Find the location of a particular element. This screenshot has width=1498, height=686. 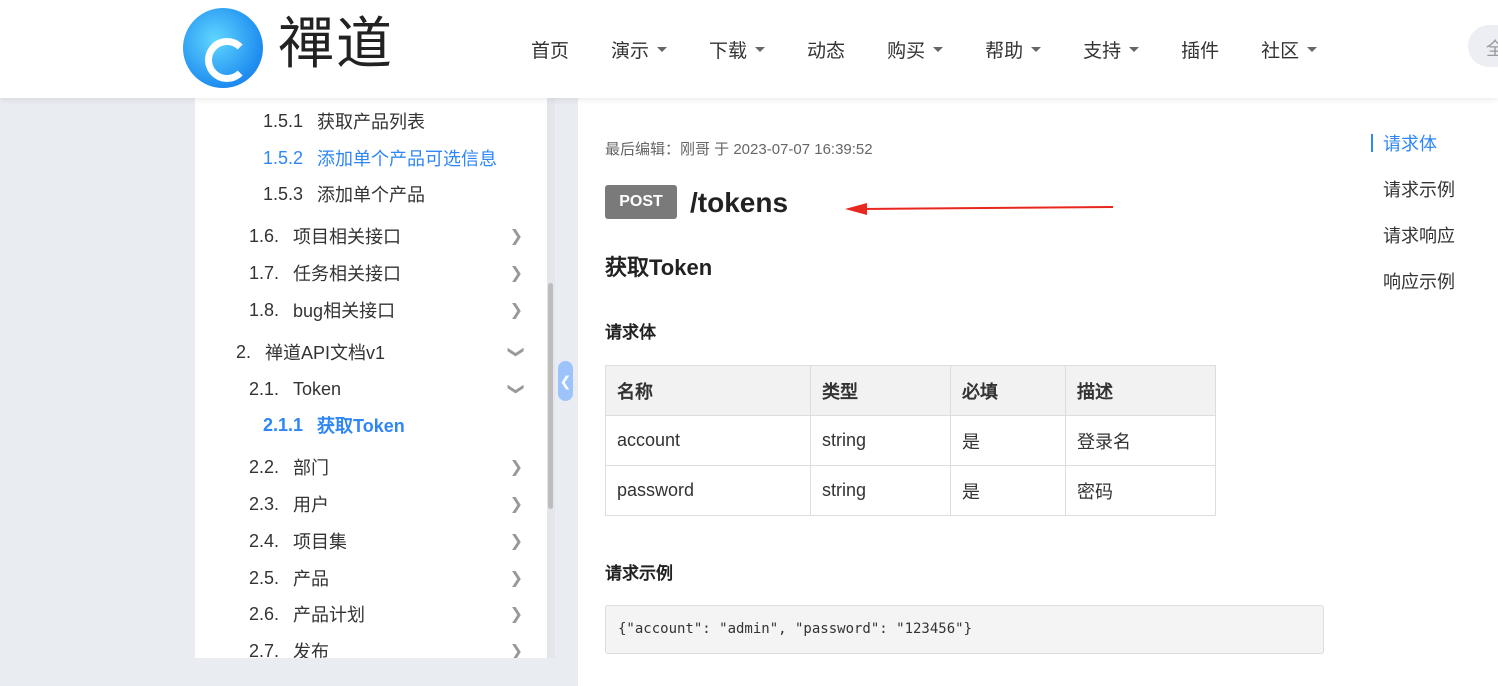

logo-text: 禪道 is located at coordinates (336, 44).